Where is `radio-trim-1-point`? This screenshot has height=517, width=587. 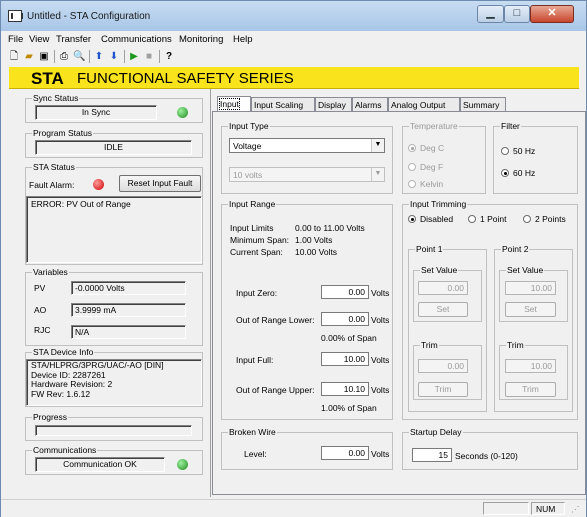
radio-trim-1-point is located at coordinates (472, 219).